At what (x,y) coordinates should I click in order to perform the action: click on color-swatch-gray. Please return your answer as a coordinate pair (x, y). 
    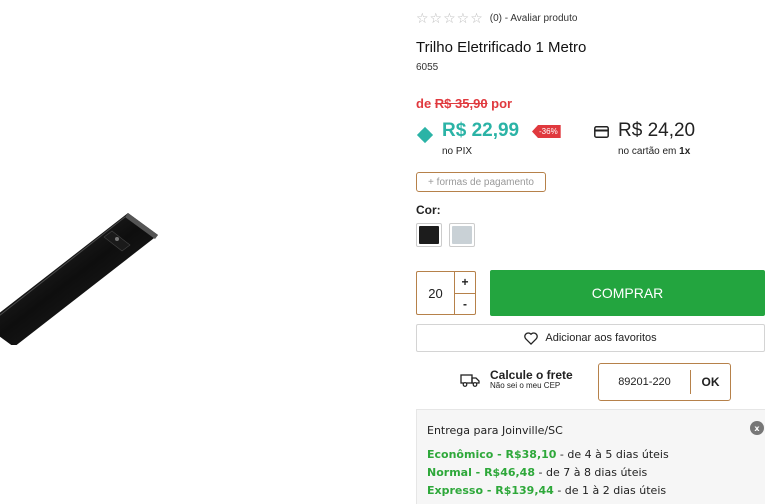
    Looking at the image, I should click on (462, 235).